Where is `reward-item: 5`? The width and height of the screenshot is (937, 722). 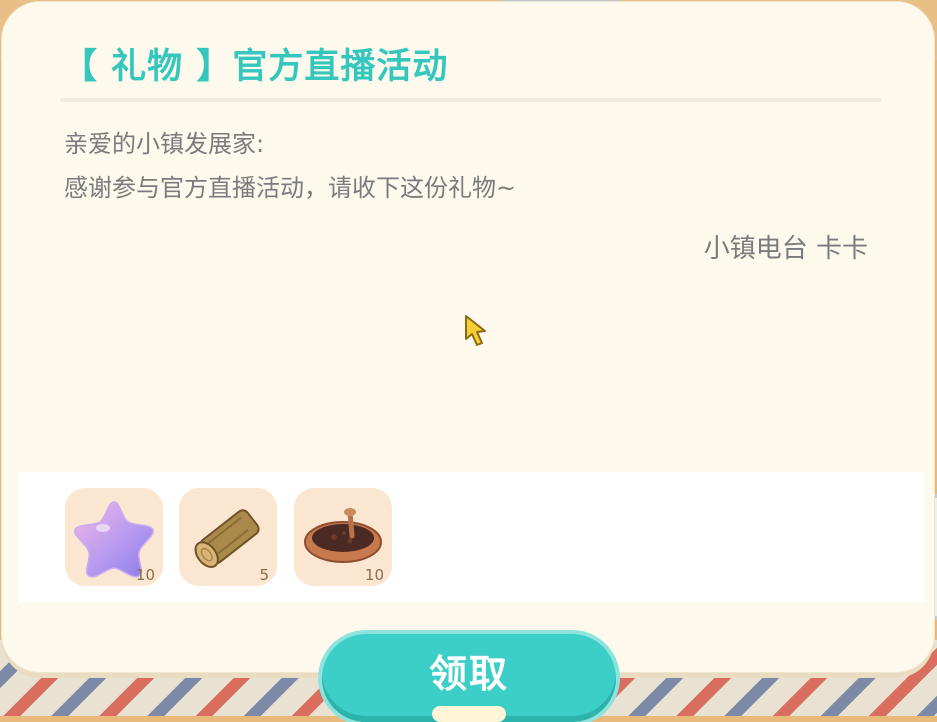
reward-item: 5 is located at coordinates (228, 537).